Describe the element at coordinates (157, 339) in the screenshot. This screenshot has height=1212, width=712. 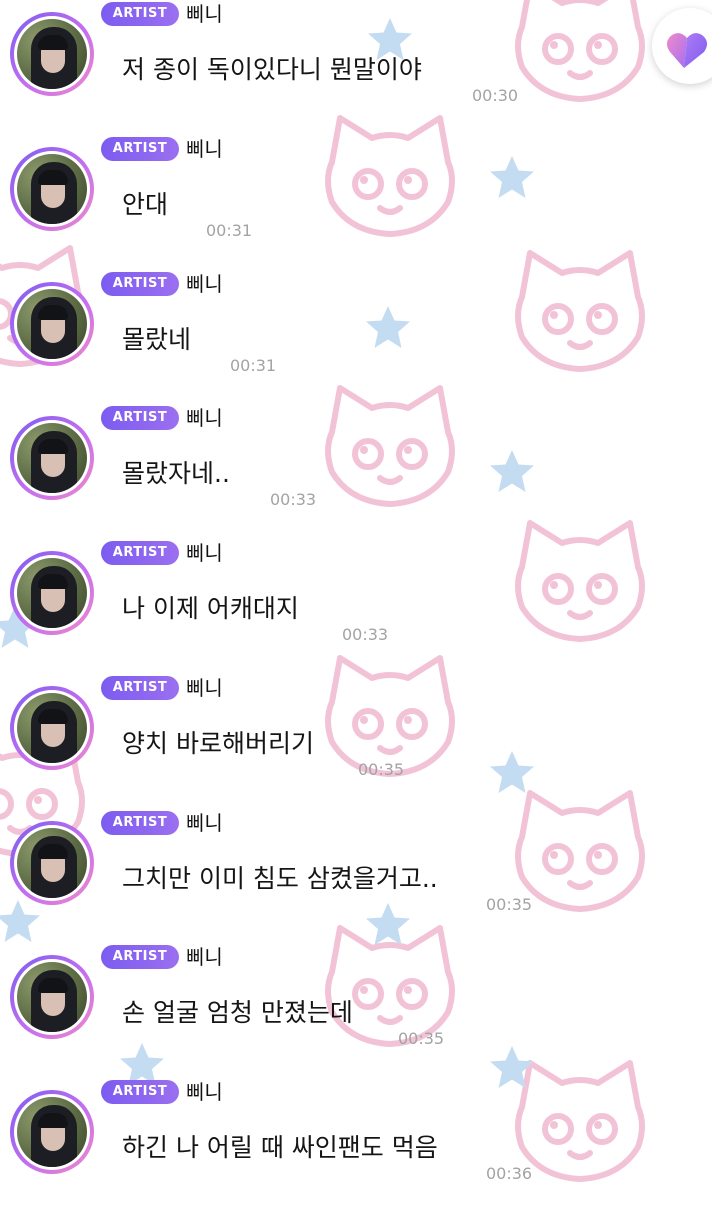
I see `message-text: 몰랐네` at that location.